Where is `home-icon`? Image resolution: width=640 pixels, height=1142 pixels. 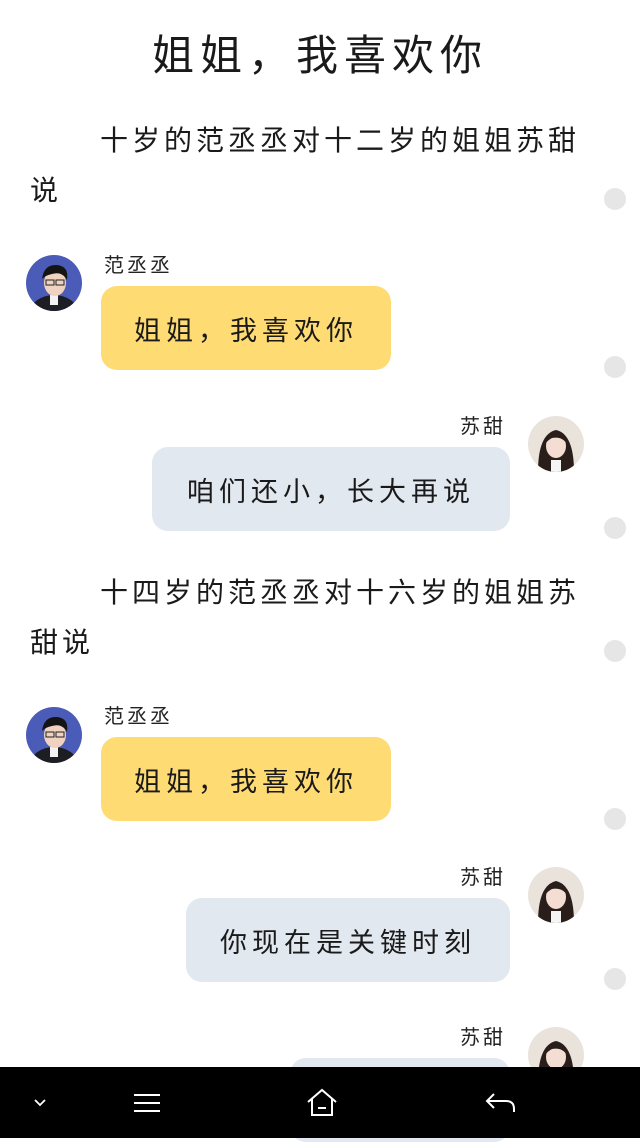 home-icon is located at coordinates (322, 1102).